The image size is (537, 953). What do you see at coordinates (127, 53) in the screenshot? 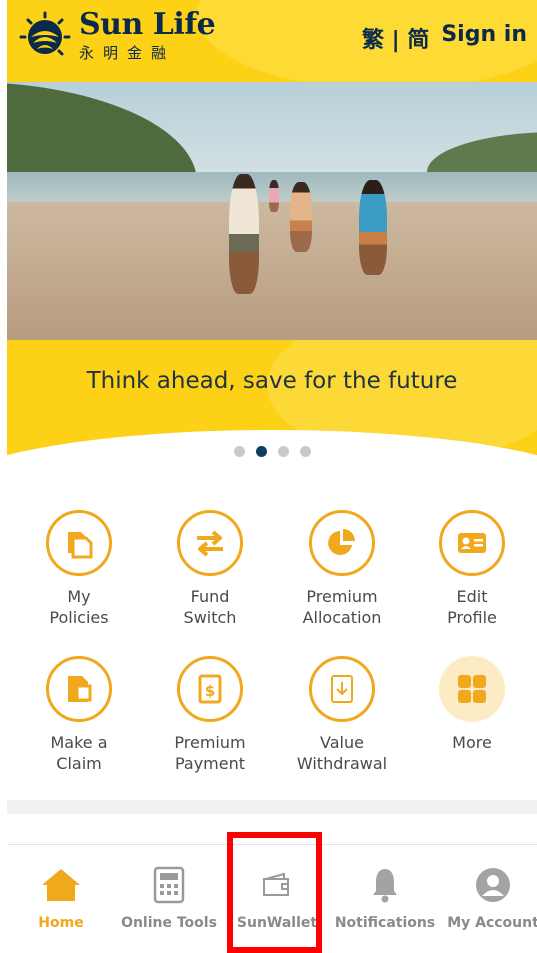
I see `brand-chinese-name: 永明金融` at bounding box center [127, 53].